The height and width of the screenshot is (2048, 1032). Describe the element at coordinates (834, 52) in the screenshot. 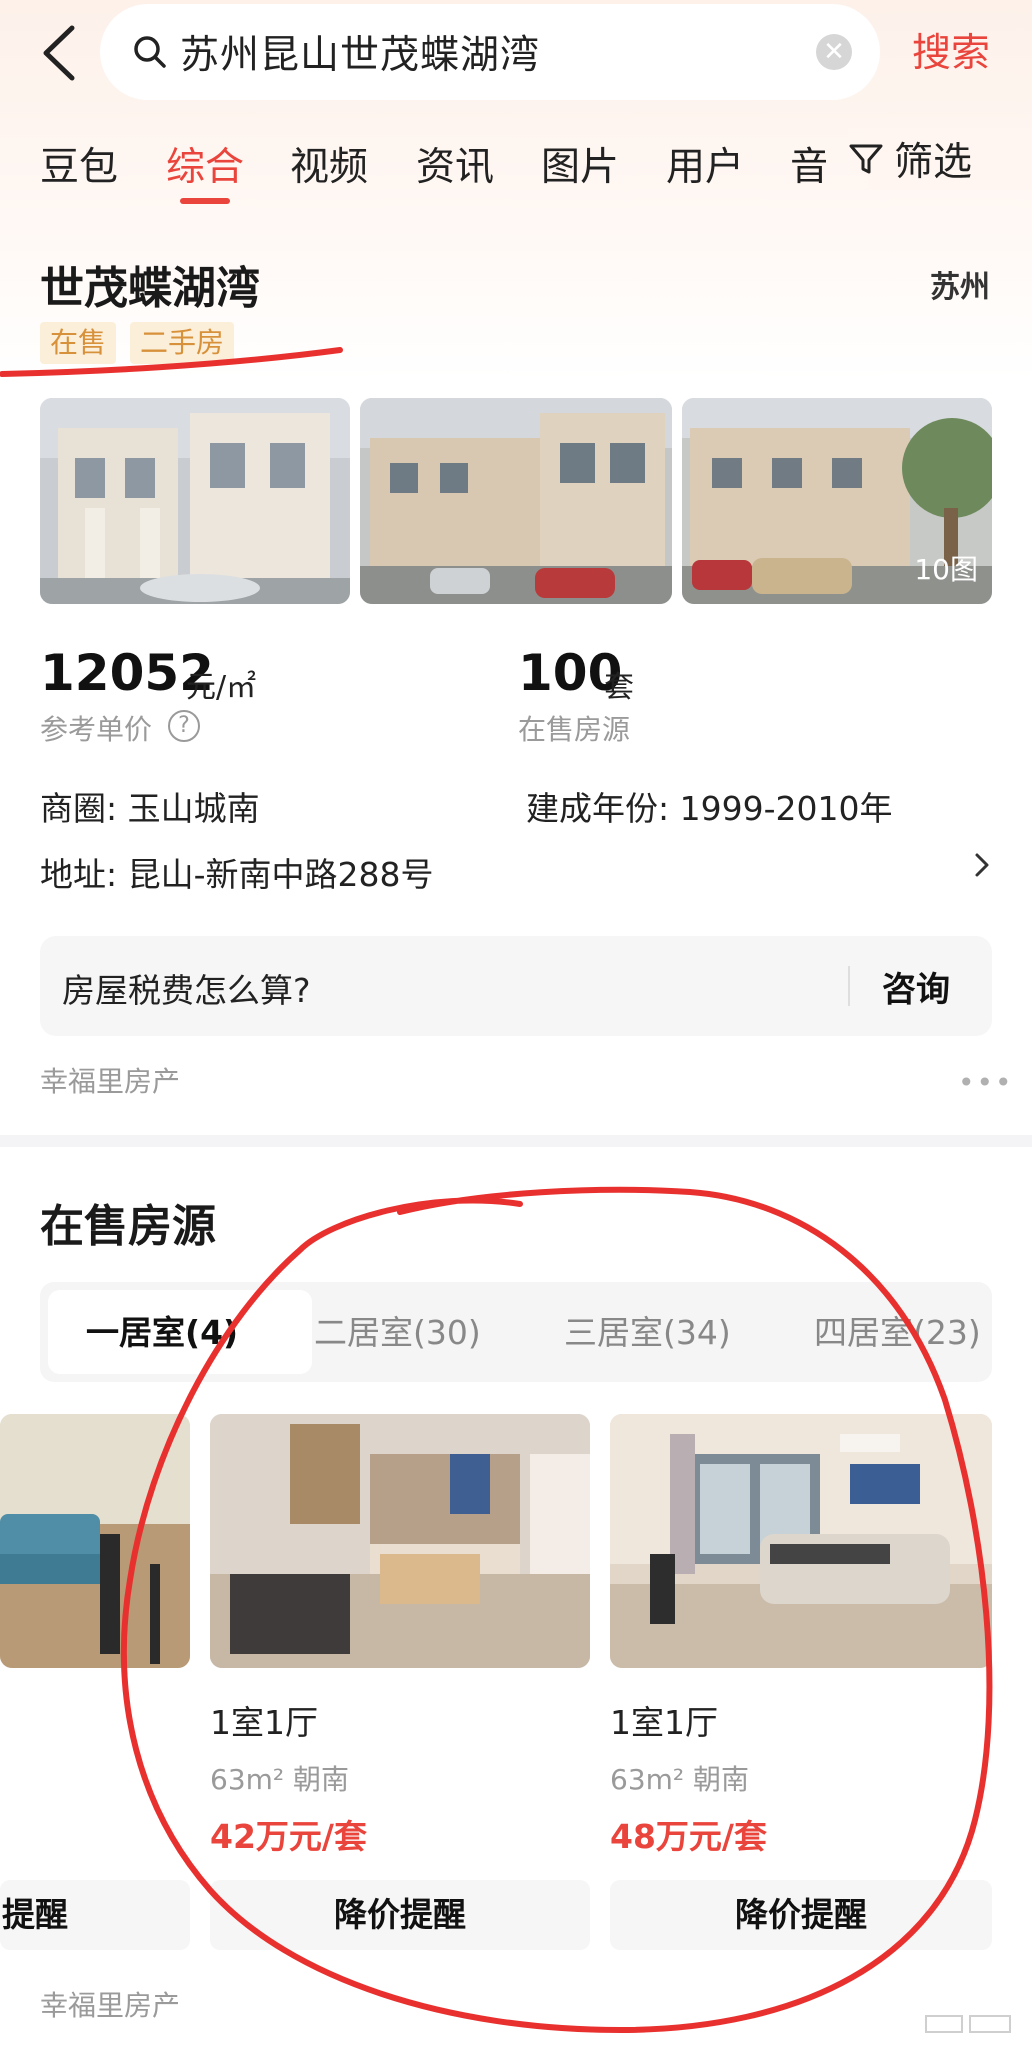

I see `clear-icon: ✕` at that location.